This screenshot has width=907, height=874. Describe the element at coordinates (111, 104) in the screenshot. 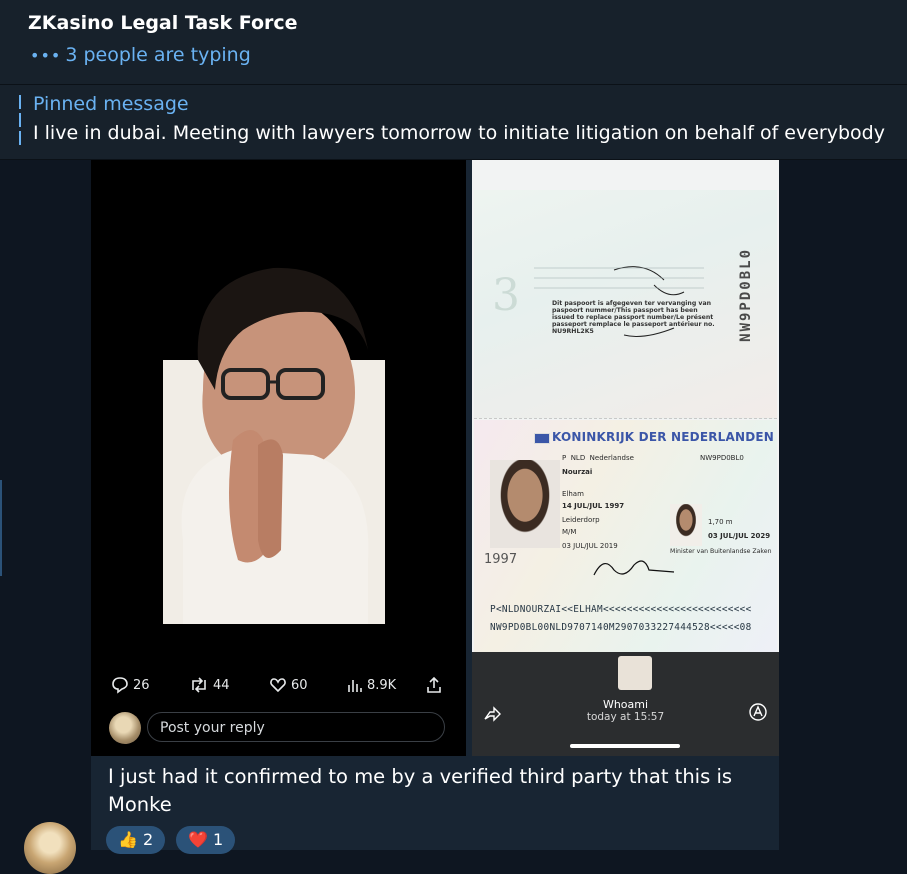

I see `pinned-message-label: Pinned message` at that location.